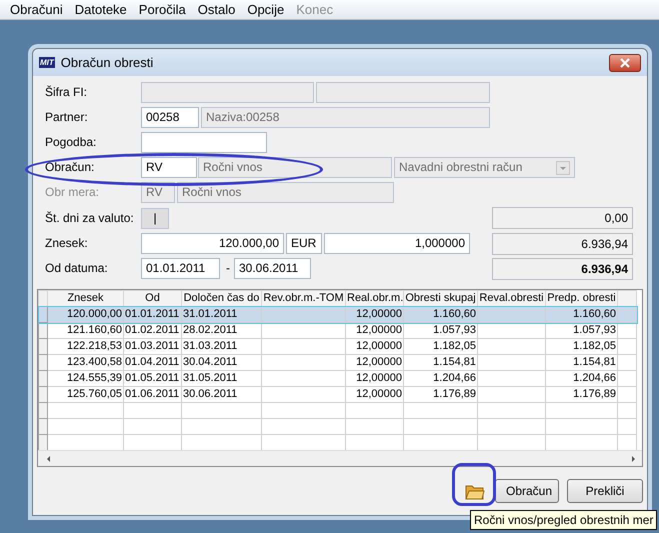 This screenshot has height=533, width=659. What do you see at coordinates (304, 243) in the screenshot?
I see `input-field: EUR` at bounding box center [304, 243].